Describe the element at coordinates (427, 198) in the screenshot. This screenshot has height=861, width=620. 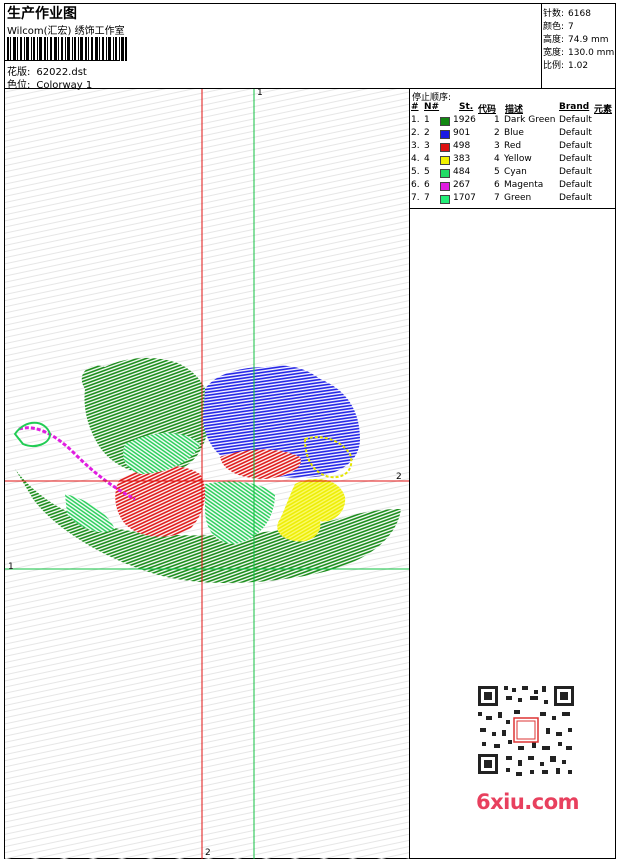
I see `row-n: 7` at that location.